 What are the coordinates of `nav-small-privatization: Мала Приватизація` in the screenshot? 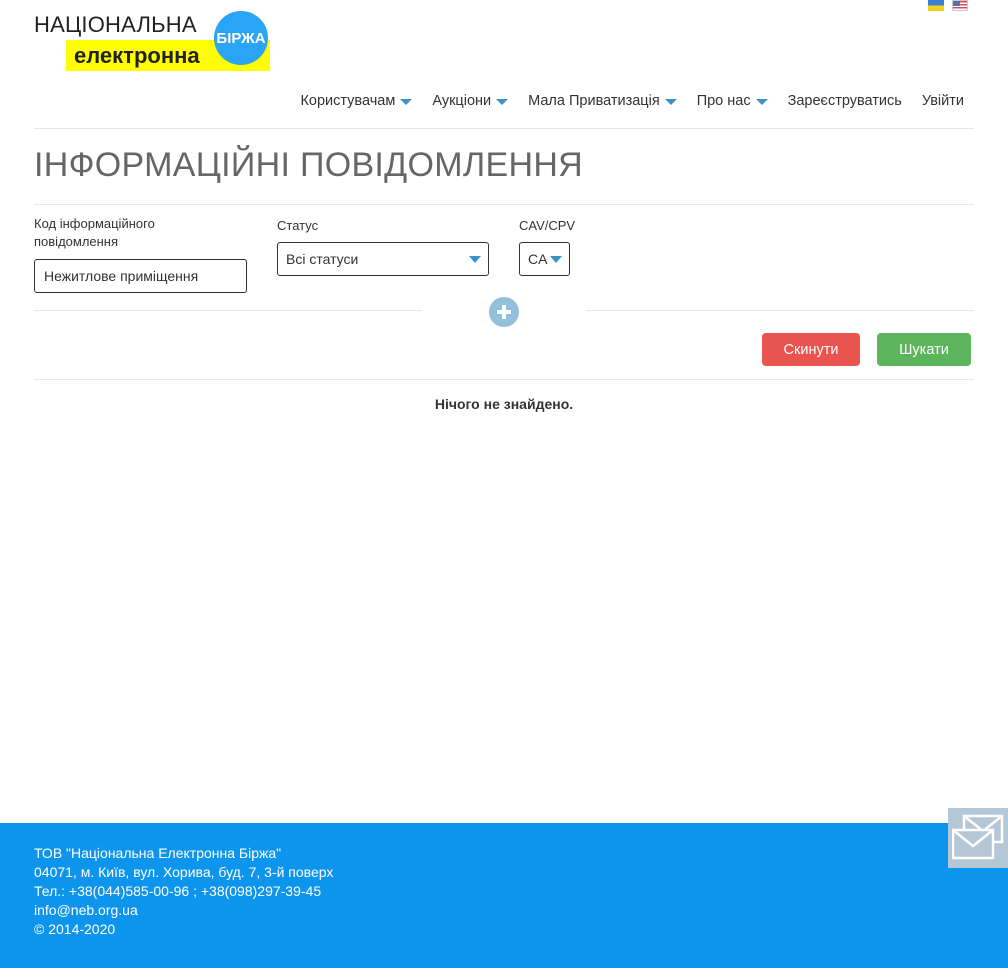 It's located at (602, 101).